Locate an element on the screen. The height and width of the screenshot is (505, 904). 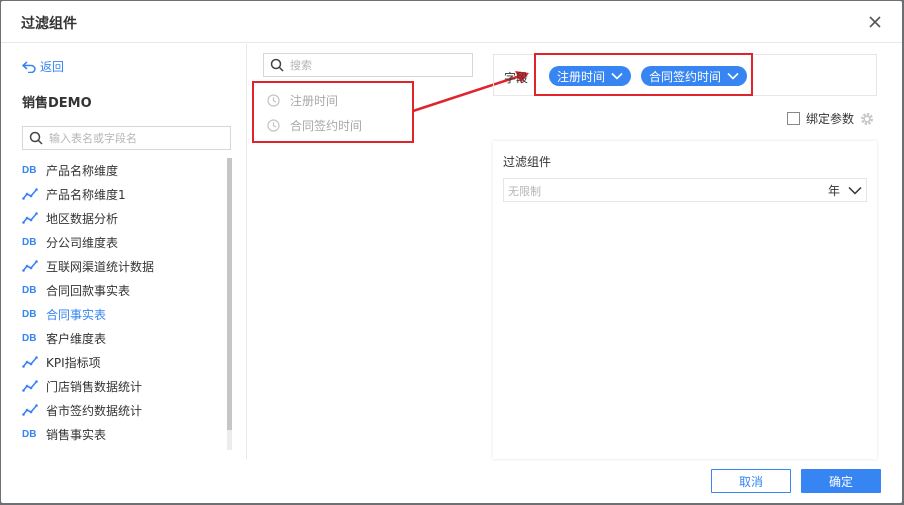
field-slot-label: 字段 is located at coordinates (516, 78).